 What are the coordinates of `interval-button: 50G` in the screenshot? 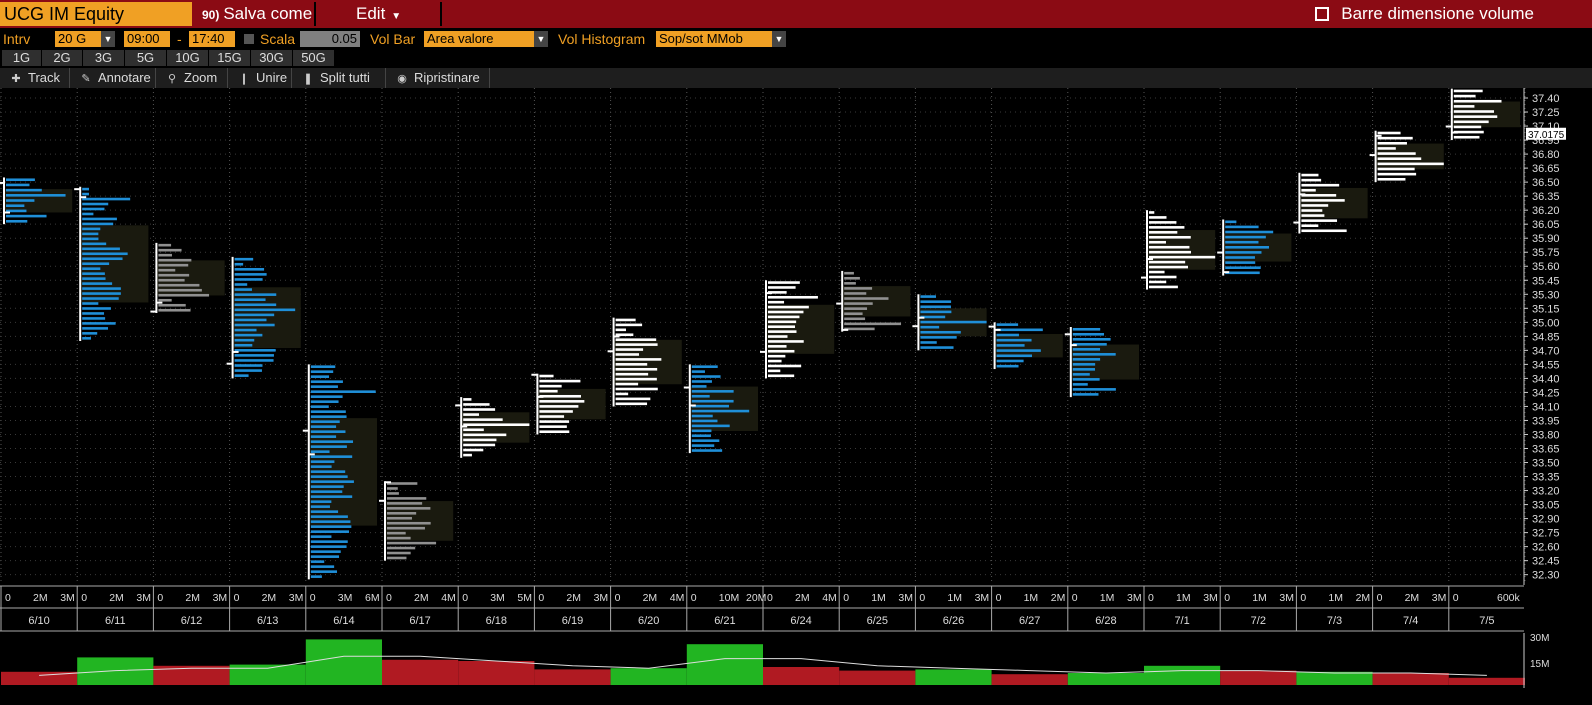 It's located at (314, 58).